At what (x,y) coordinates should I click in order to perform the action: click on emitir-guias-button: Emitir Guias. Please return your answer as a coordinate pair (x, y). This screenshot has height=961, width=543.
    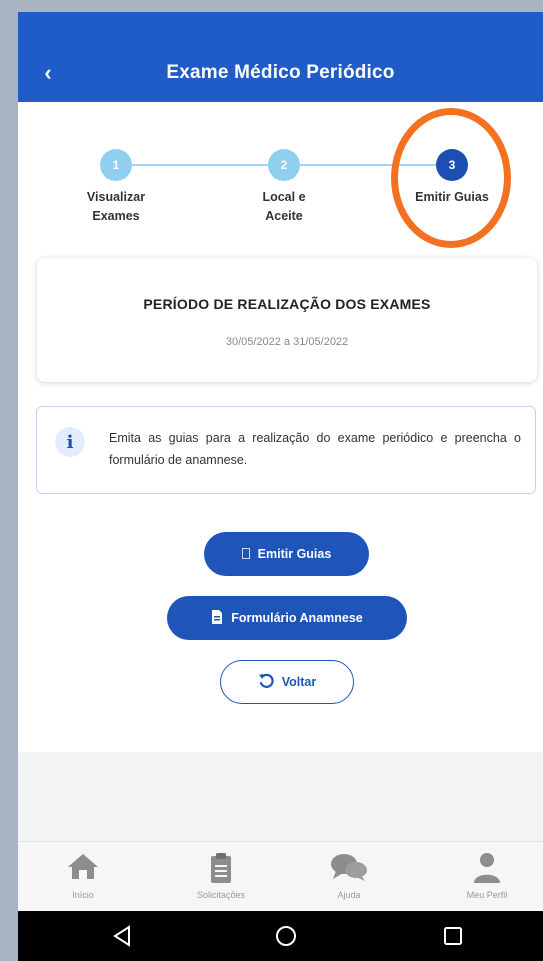
    Looking at the image, I should click on (286, 554).